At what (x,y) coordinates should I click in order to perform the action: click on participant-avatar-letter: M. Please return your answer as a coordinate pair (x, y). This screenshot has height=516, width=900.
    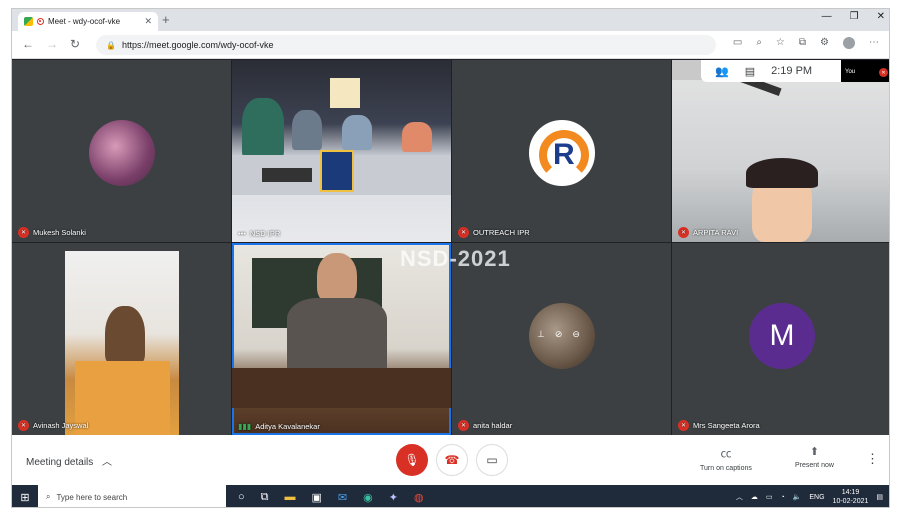
    Looking at the image, I should click on (782, 336).